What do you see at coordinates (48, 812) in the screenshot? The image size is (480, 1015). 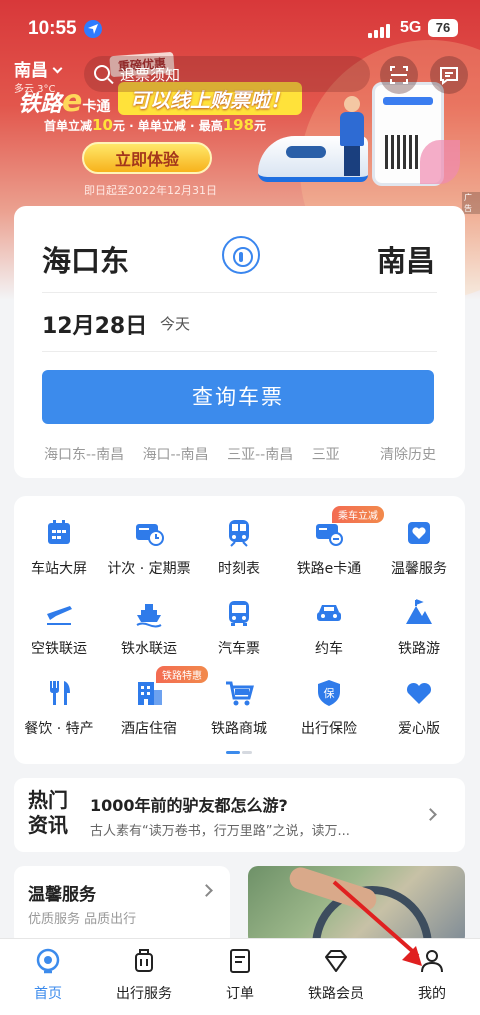 I see `news-tag: 热门资讯` at bounding box center [48, 812].